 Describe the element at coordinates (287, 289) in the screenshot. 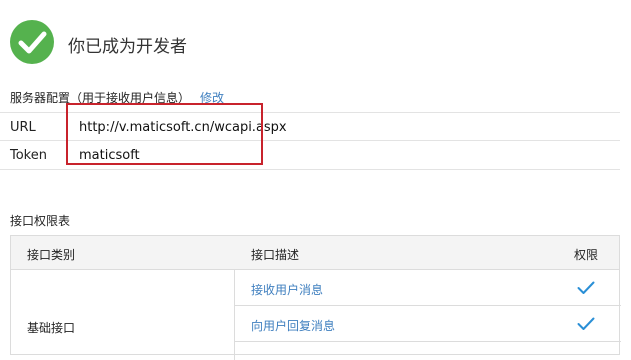

I see `receive-message-link: 接收用户消息` at that location.